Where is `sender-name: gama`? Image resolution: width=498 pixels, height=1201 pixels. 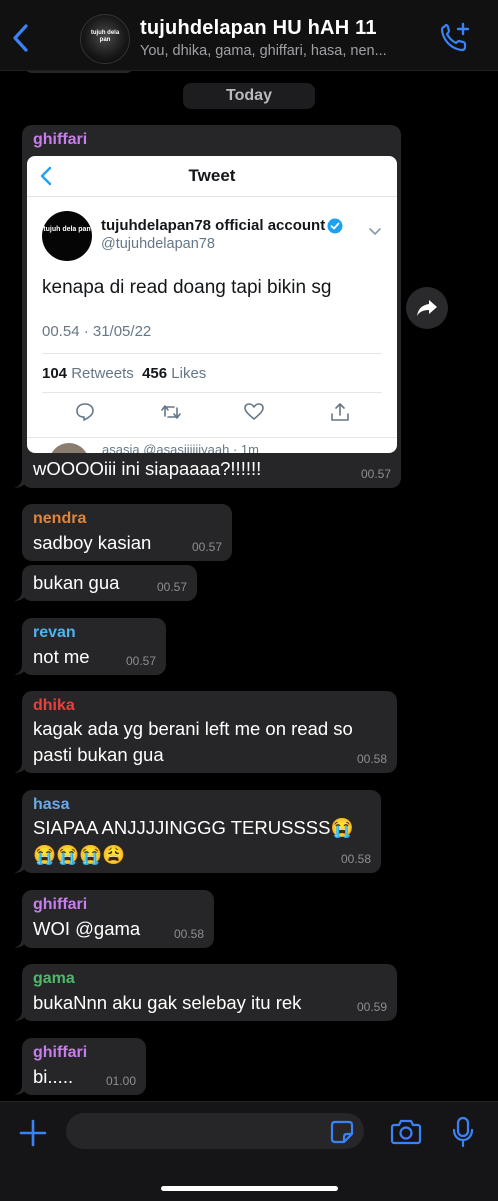
sender-name: gama is located at coordinates (54, 978).